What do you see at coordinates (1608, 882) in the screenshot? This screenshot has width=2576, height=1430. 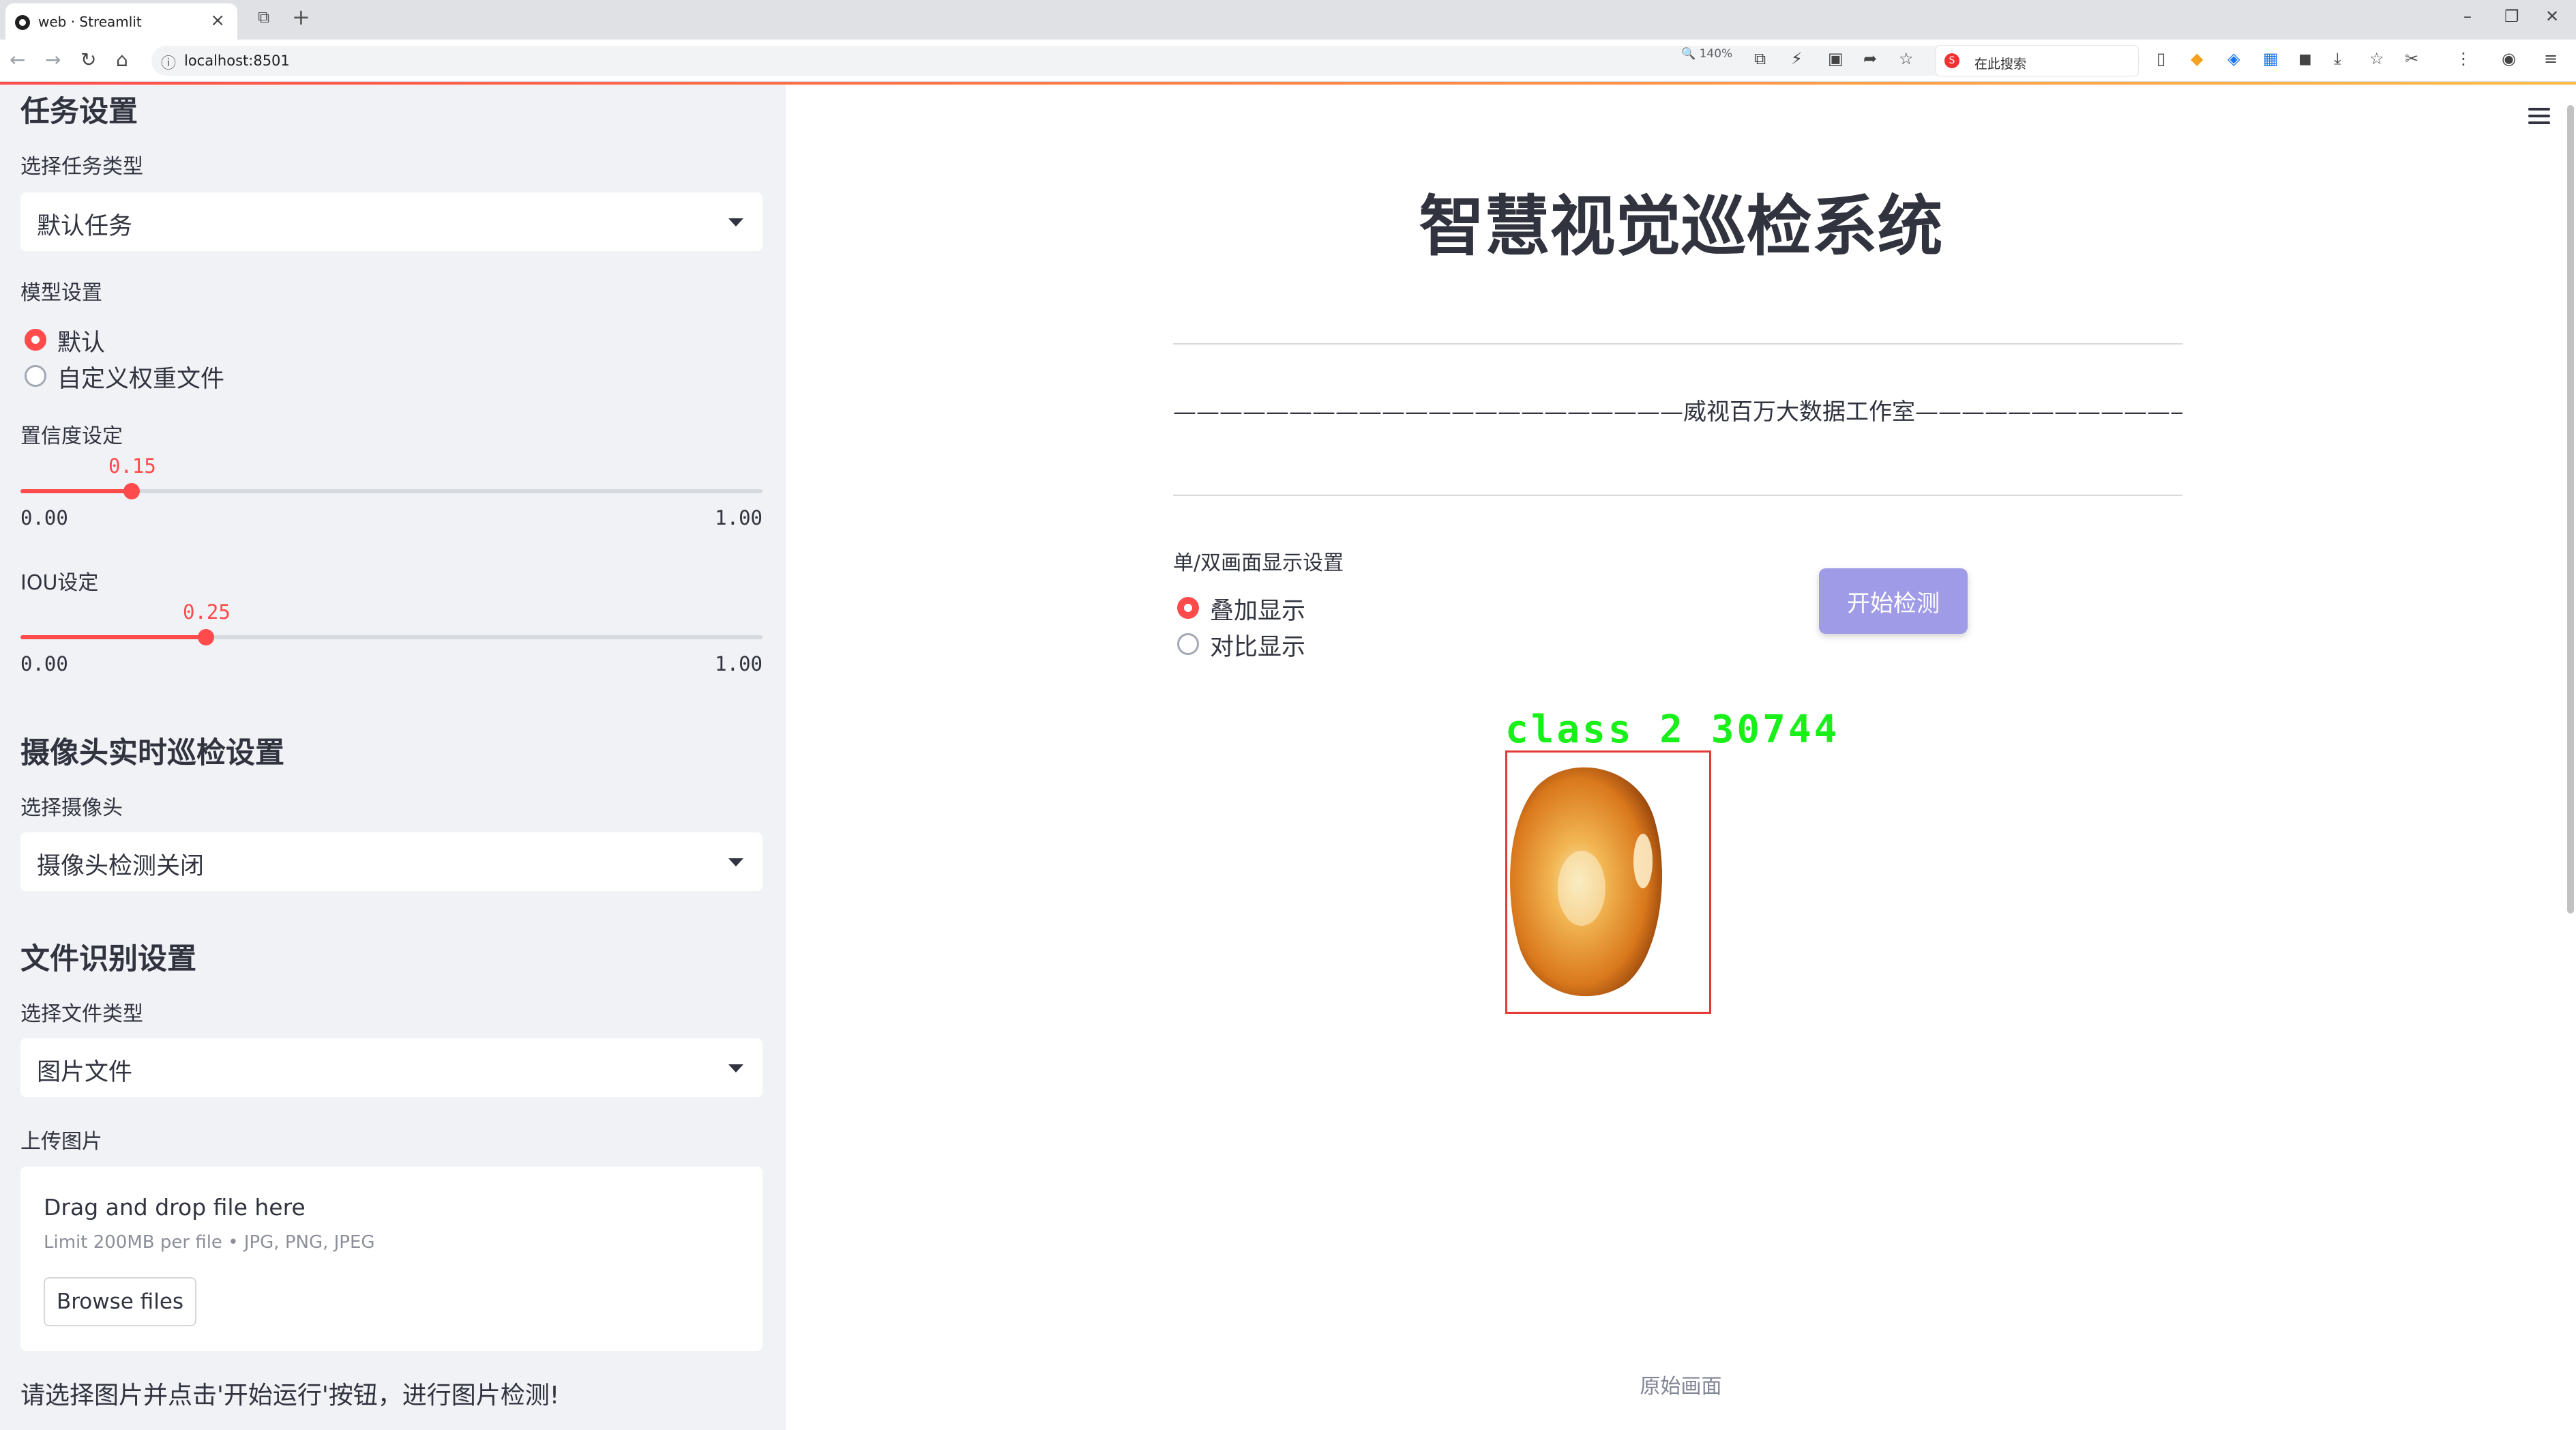 I see `detection-bounding-box` at bounding box center [1608, 882].